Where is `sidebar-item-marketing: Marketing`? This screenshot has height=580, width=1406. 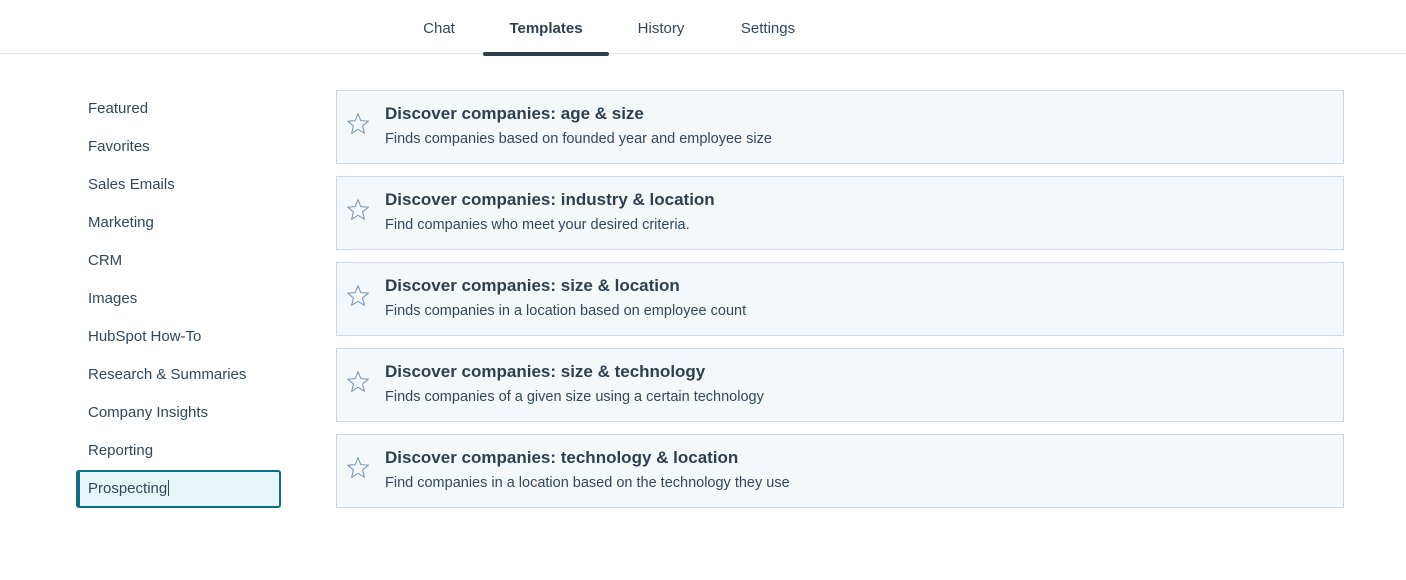
sidebar-item-marketing: Marketing is located at coordinates (178, 223).